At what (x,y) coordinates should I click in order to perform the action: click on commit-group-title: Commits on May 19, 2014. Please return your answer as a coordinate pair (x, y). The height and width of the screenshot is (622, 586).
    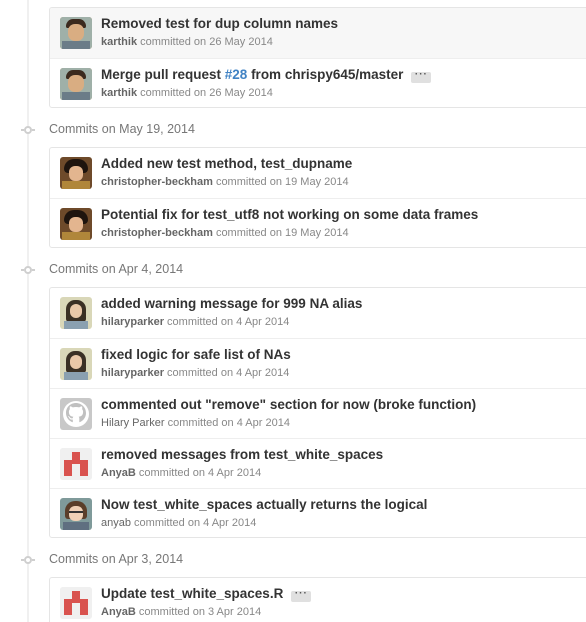
    Looking at the image, I should click on (122, 129).